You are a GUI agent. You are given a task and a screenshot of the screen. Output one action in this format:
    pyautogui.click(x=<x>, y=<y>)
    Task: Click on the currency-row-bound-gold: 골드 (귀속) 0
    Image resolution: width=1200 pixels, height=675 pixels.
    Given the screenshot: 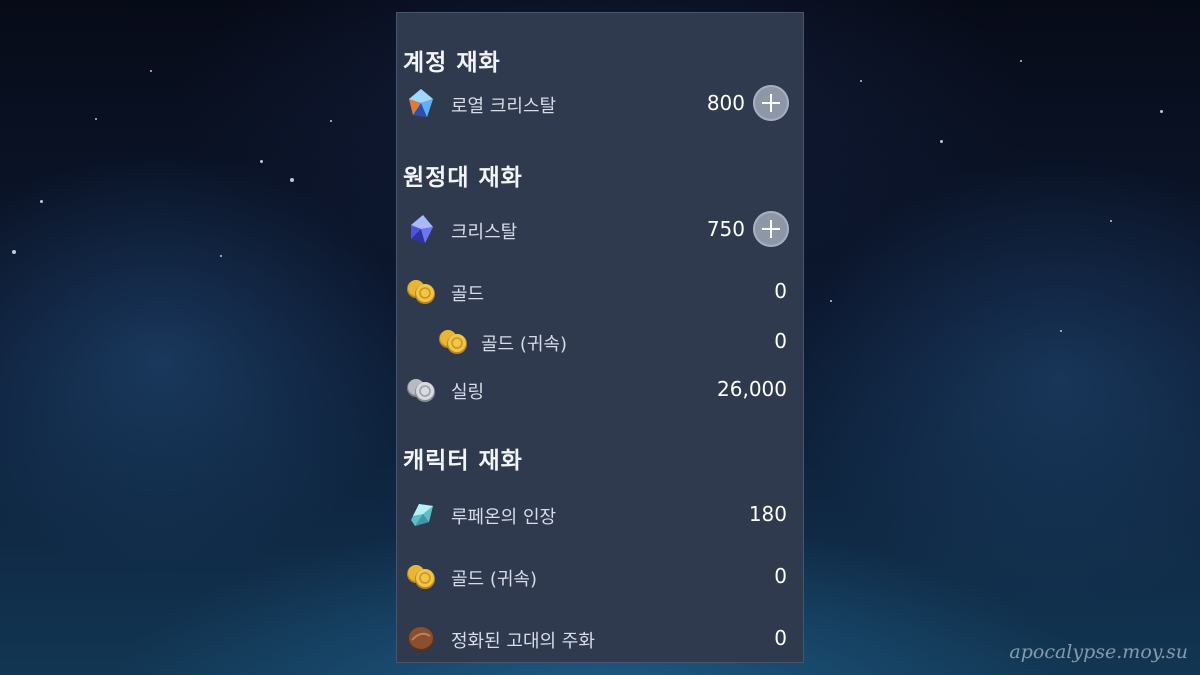 What is the action you would take?
    pyautogui.click(x=601, y=341)
    